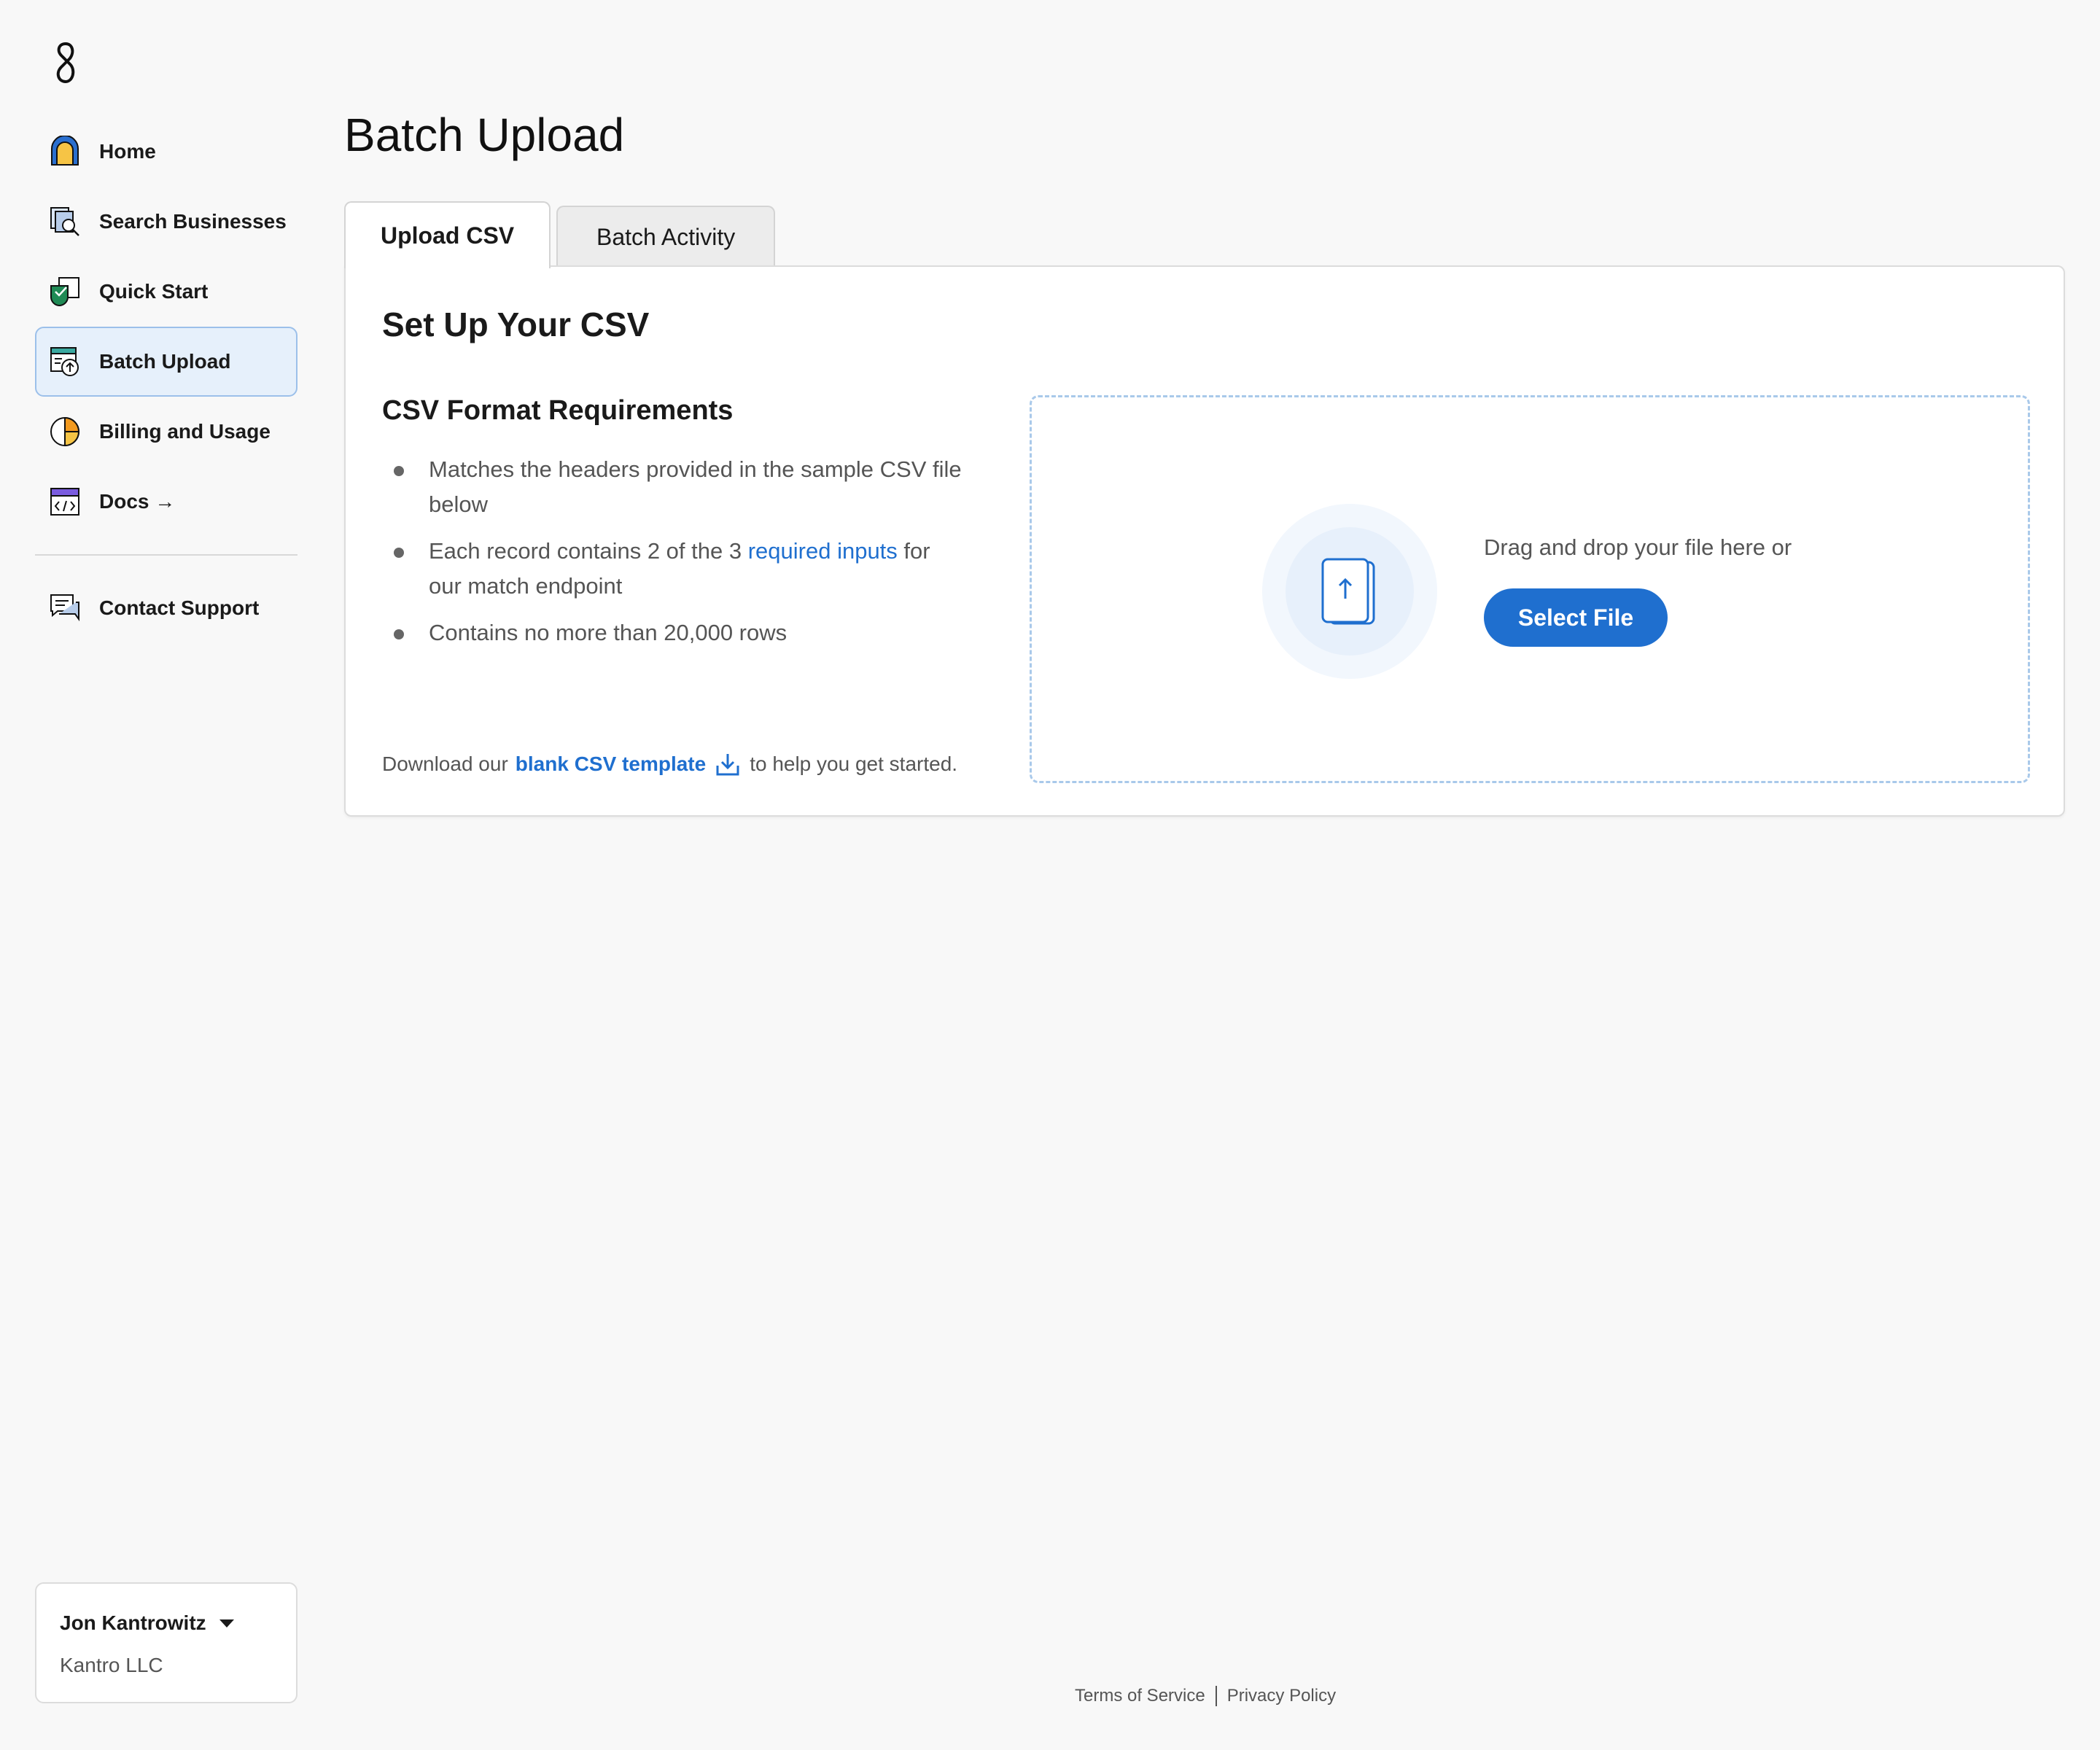  Describe the element at coordinates (111, 1665) in the screenshot. I see `user-organization: Kantro LLC` at that location.